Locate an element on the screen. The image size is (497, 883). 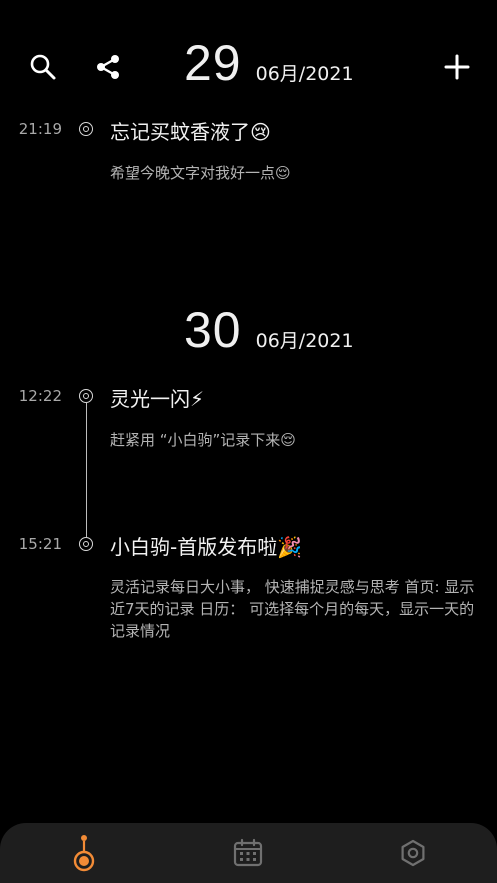
search-icon is located at coordinates (43, 67).